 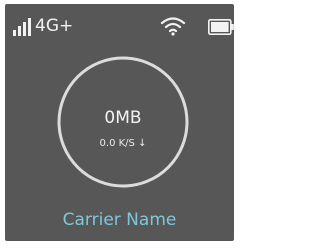 What do you see at coordinates (119, 23) in the screenshot?
I see `status-bar: 4G+` at bounding box center [119, 23].